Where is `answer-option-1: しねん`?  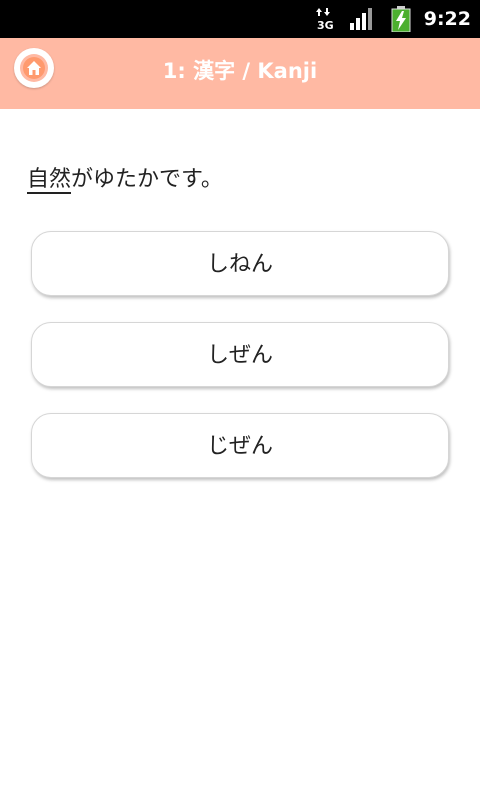
answer-option-1: しねん is located at coordinates (240, 263).